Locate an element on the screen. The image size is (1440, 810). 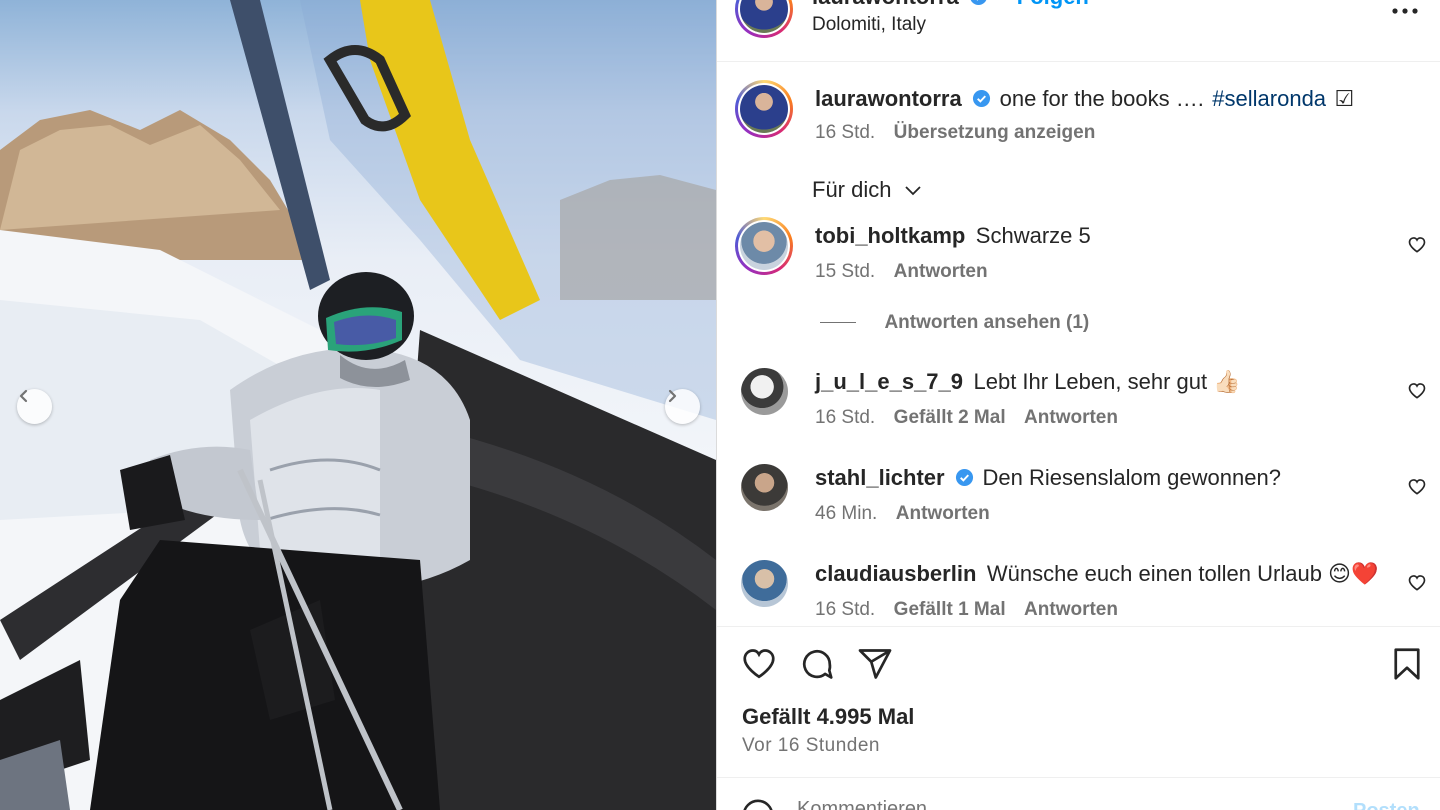
bookmark-icon is located at coordinates (1407, 664).